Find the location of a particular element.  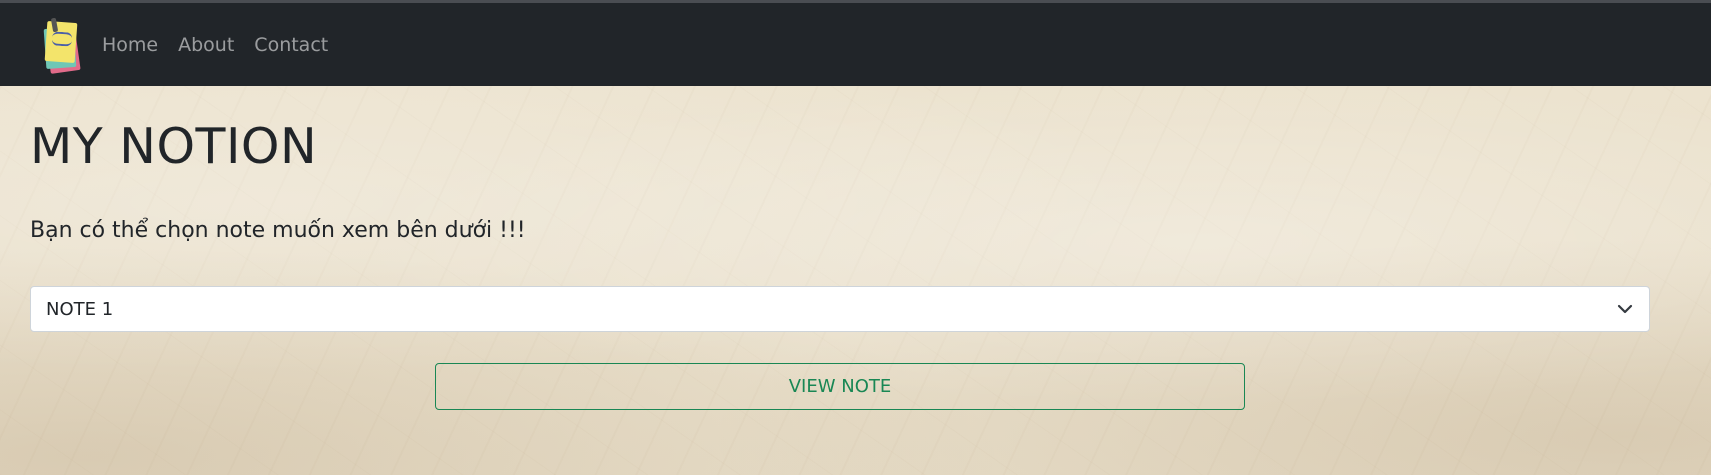

view-note-button: VIEW NOTE is located at coordinates (840, 386).